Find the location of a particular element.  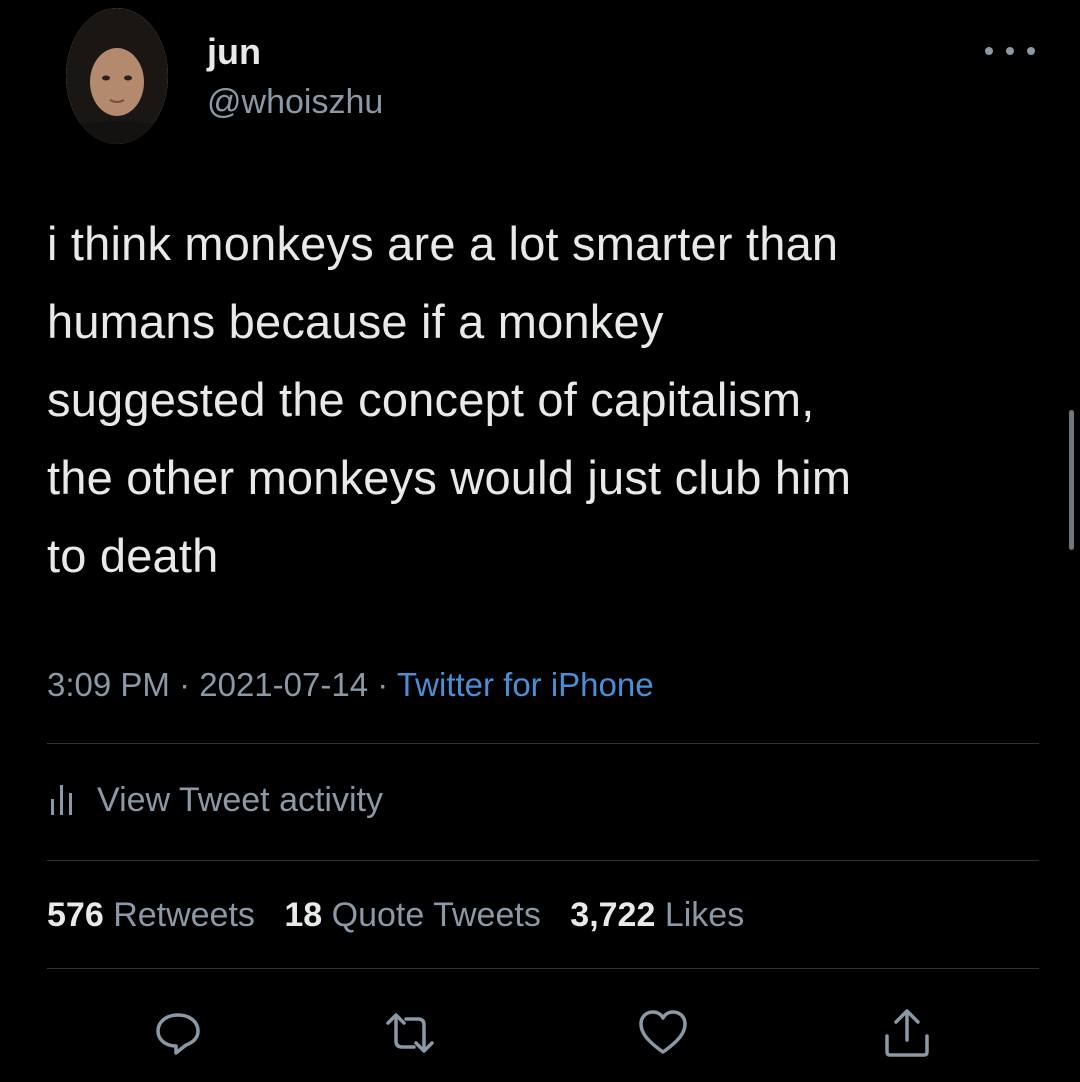

avatar-photo is located at coordinates (117, 76).